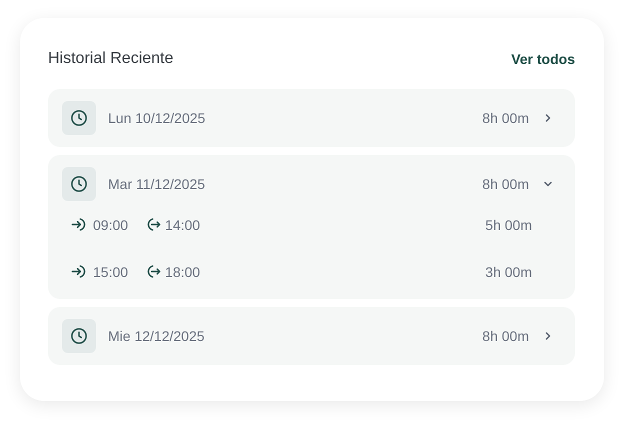  Describe the element at coordinates (157, 184) in the screenshot. I see `date-label: Mar 11/12/2025` at that location.